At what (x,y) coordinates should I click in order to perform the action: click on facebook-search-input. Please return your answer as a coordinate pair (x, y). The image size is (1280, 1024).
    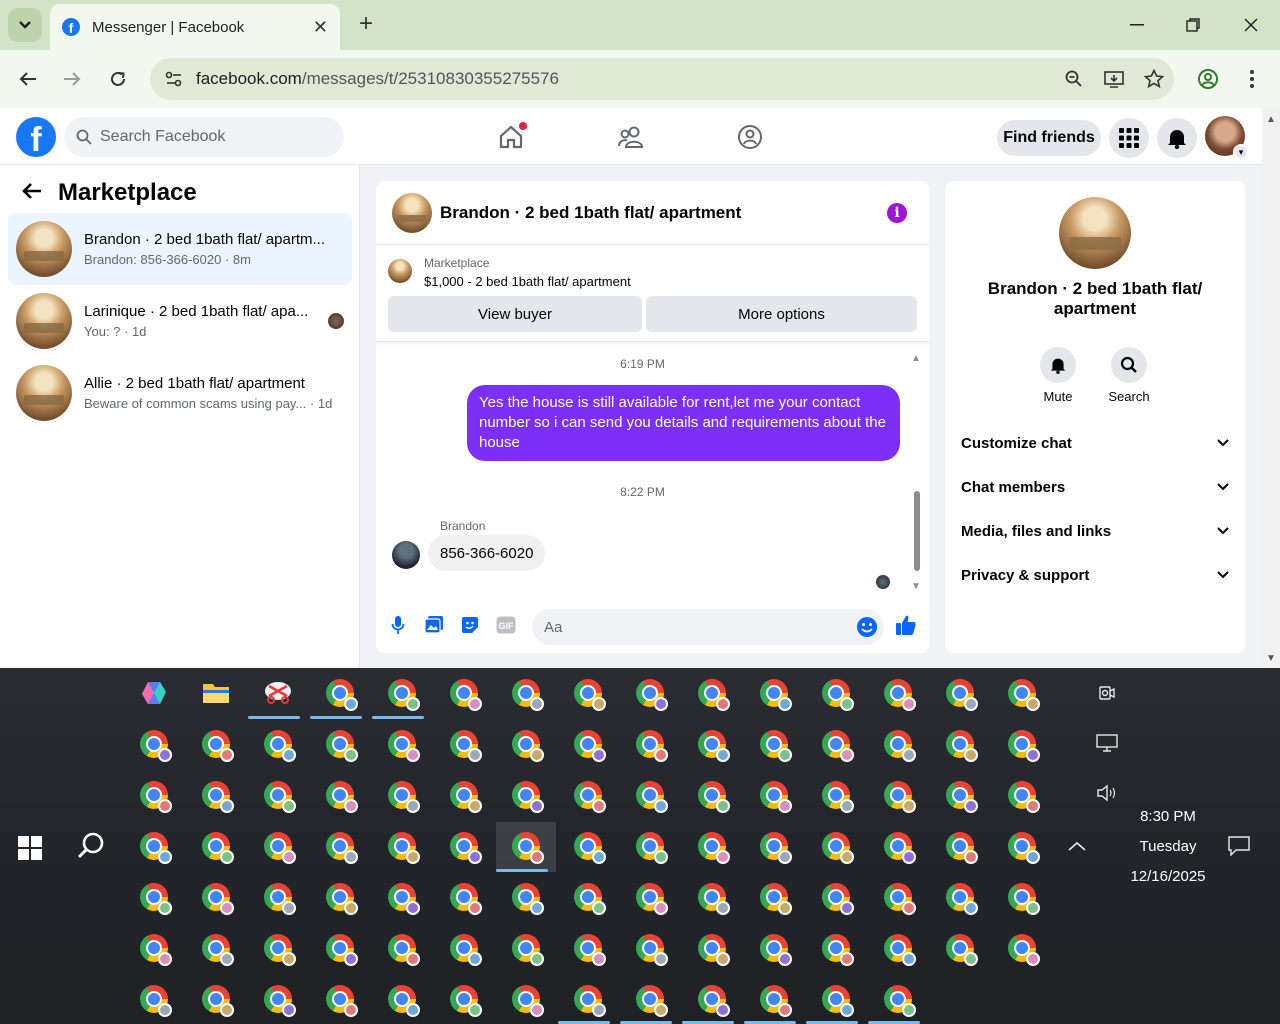
    Looking at the image, I should click on (210, 137).